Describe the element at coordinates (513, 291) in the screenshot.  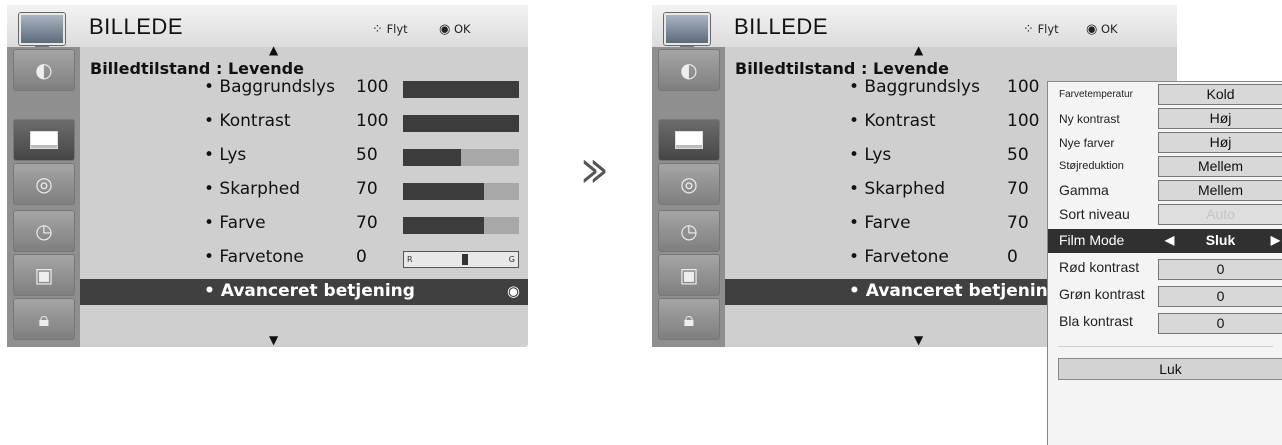
I see `ok-indicator-icon: ◉` at that location.